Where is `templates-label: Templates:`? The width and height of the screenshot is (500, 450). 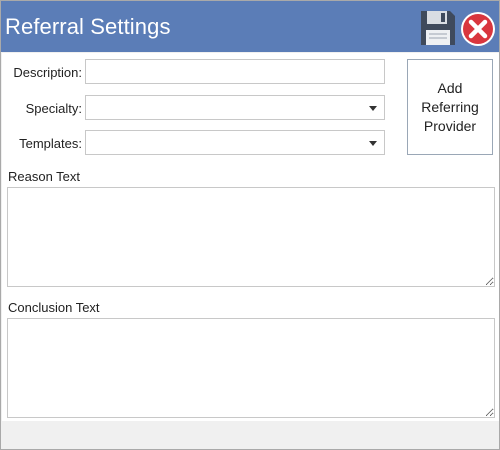 templates-label: Templates: is located at coordinates (50, 143).